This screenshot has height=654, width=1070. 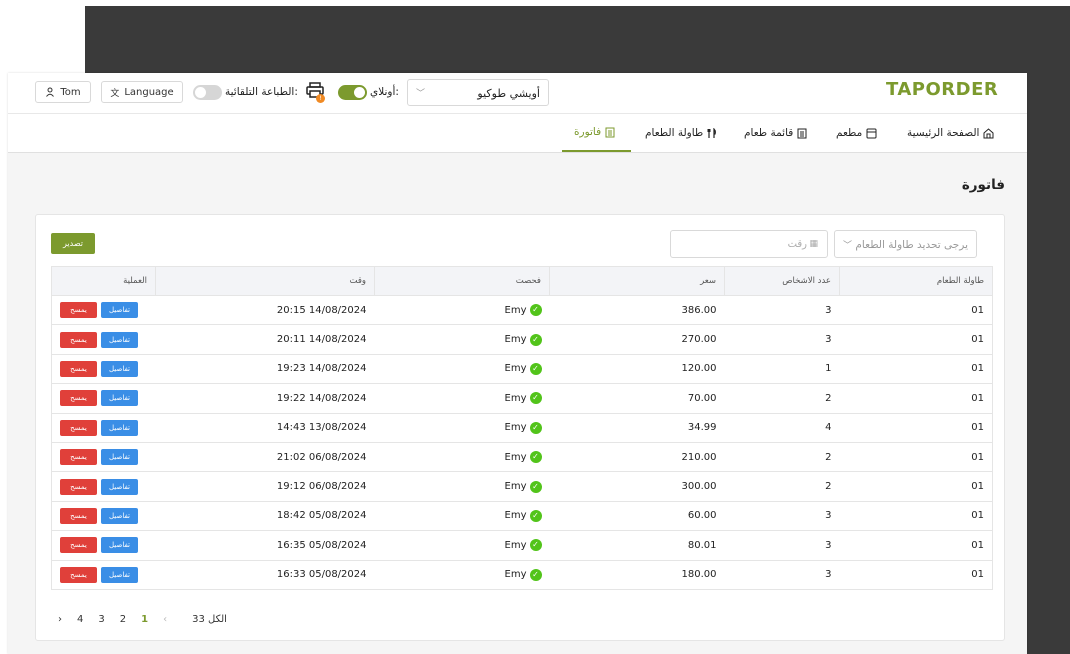 What do you see at coordinates (813, 244) in the screenshot?
I see `calendar-icon: ▦` at bounding box center [813, 244].